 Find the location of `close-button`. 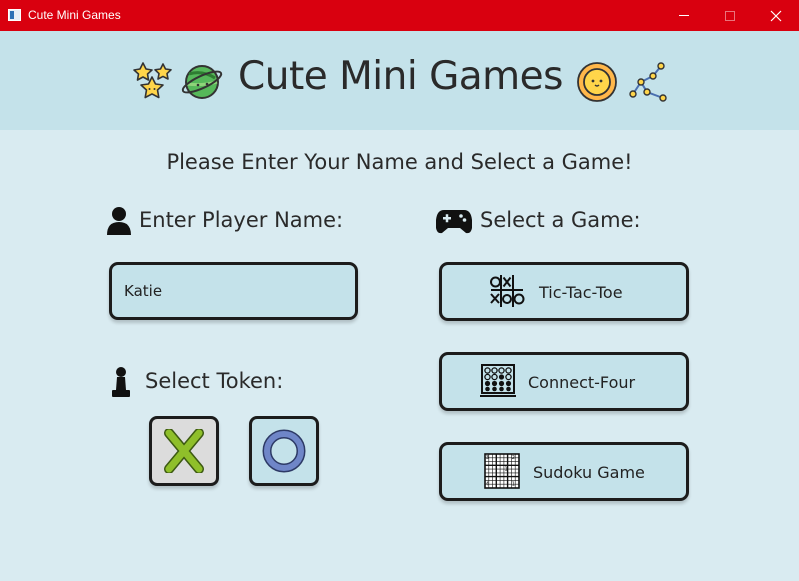

close-button is located at coordinates (776, 15).